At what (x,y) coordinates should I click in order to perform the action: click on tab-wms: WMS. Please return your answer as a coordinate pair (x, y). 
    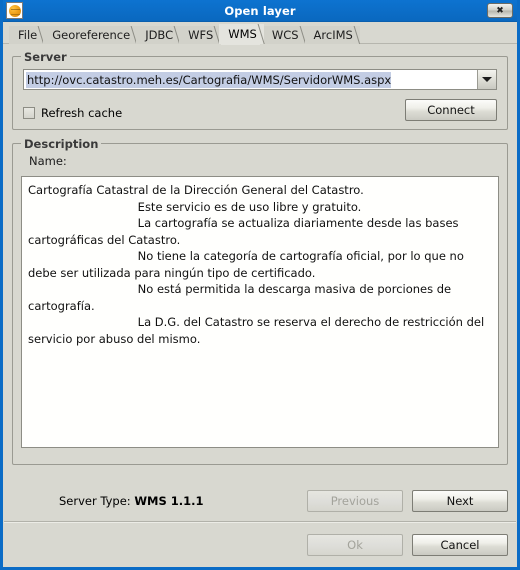
    Looking at the image, I should click on (242, 34).